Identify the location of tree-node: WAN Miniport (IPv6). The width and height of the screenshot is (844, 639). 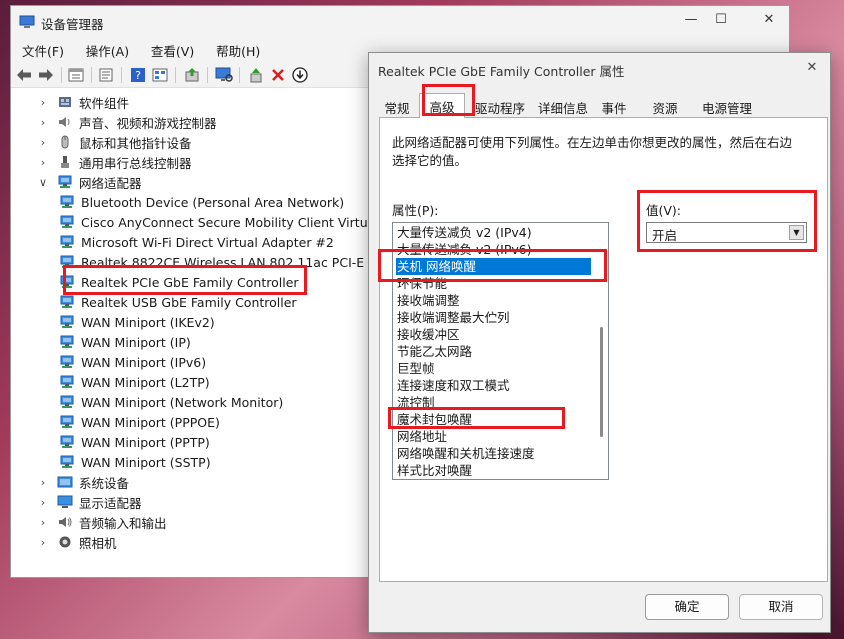
(132, 362).